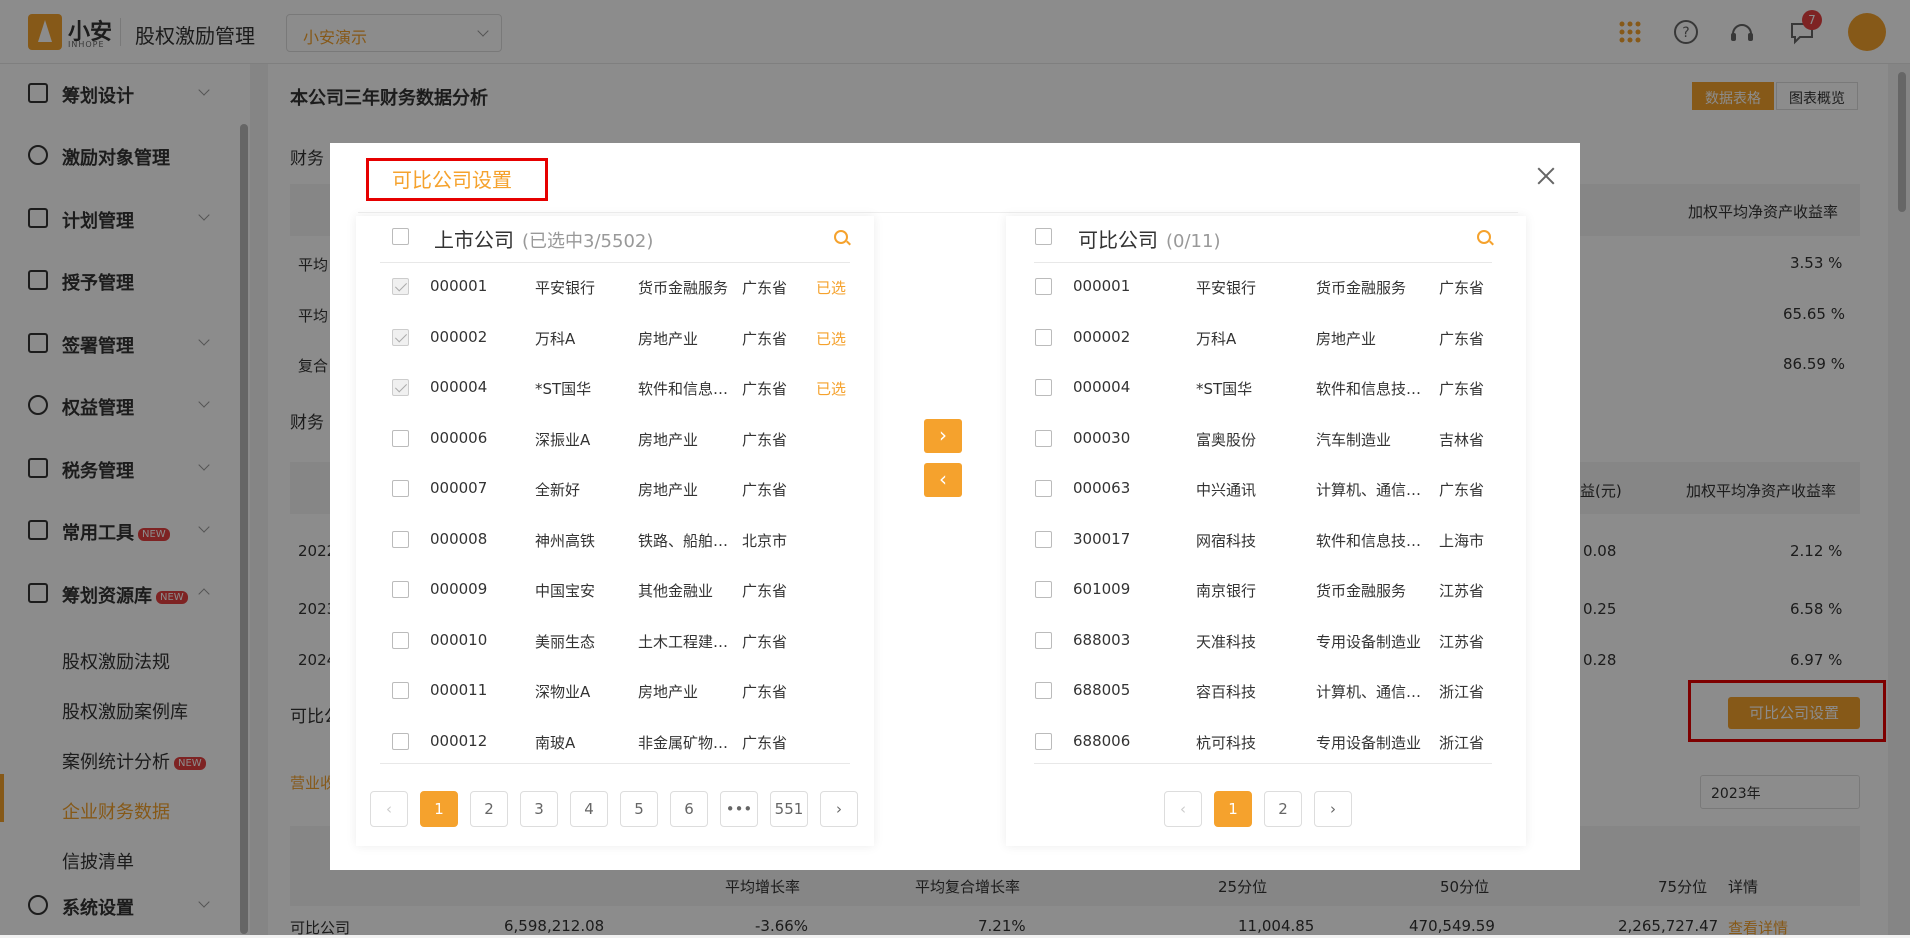  What do you see at coordinates (459, 740) in the screenshot?
I see `company-code: 000012` at bounding box center [459, 740].